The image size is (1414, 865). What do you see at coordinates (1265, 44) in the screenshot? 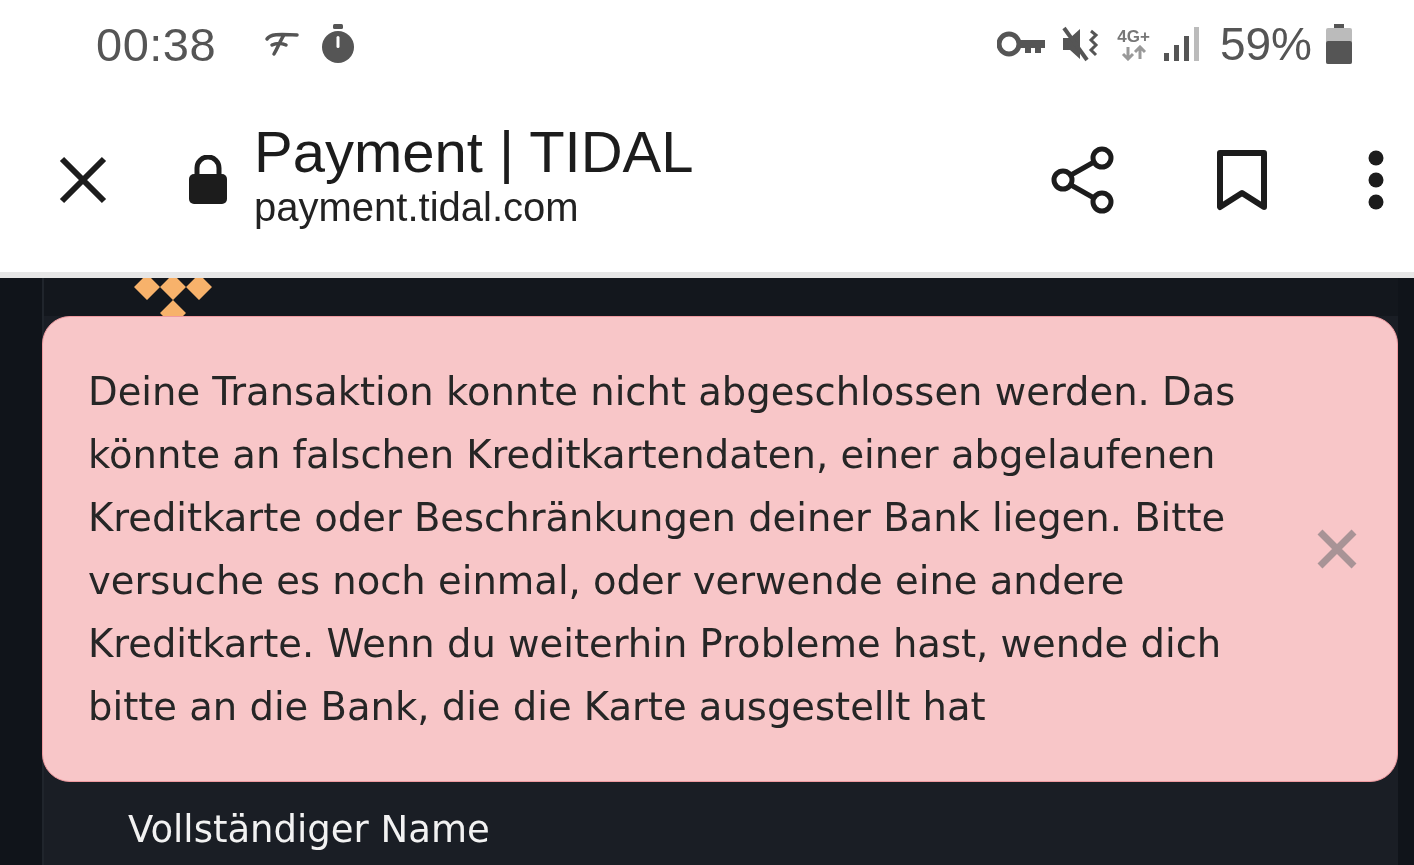
I see `battery-percentage: 59%` at bounding box center [1265, 44].